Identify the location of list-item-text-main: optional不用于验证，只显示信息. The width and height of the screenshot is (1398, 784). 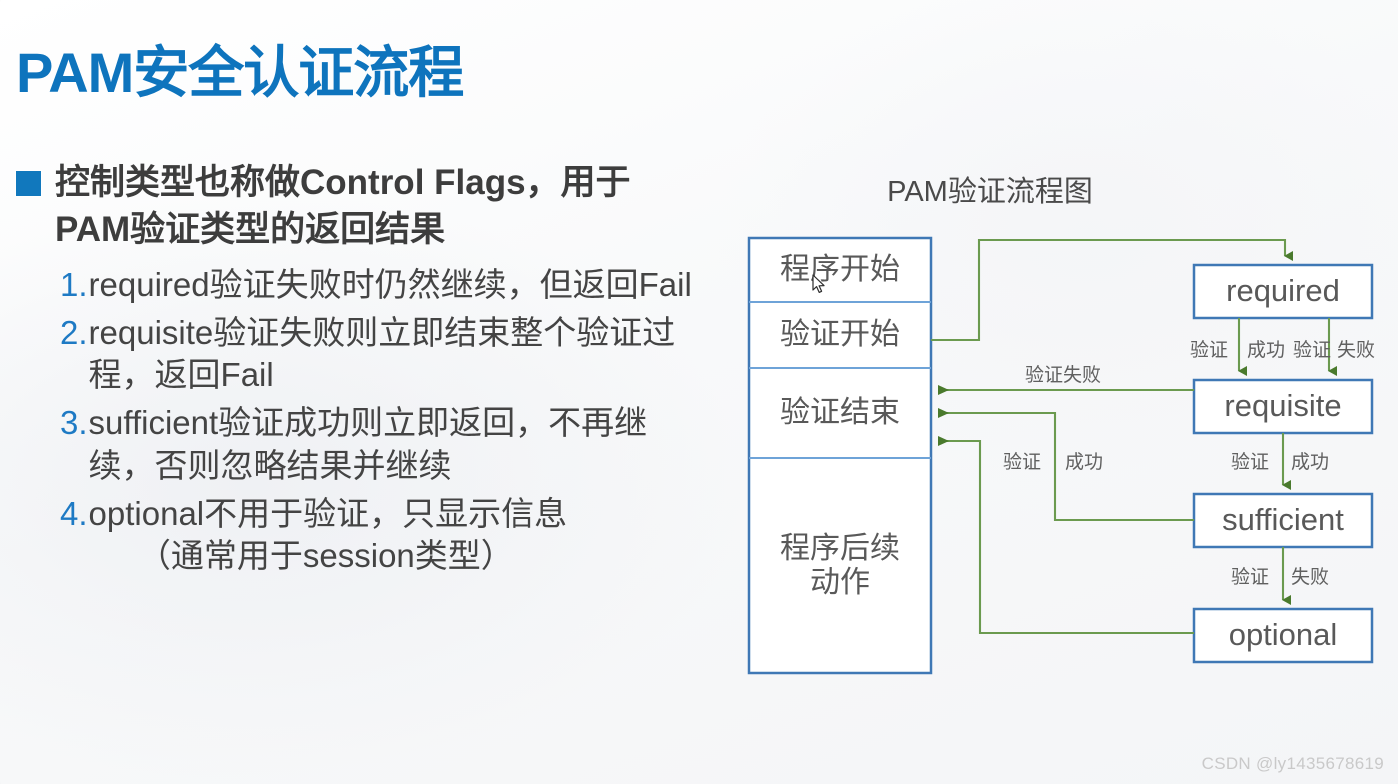
(328, 513).